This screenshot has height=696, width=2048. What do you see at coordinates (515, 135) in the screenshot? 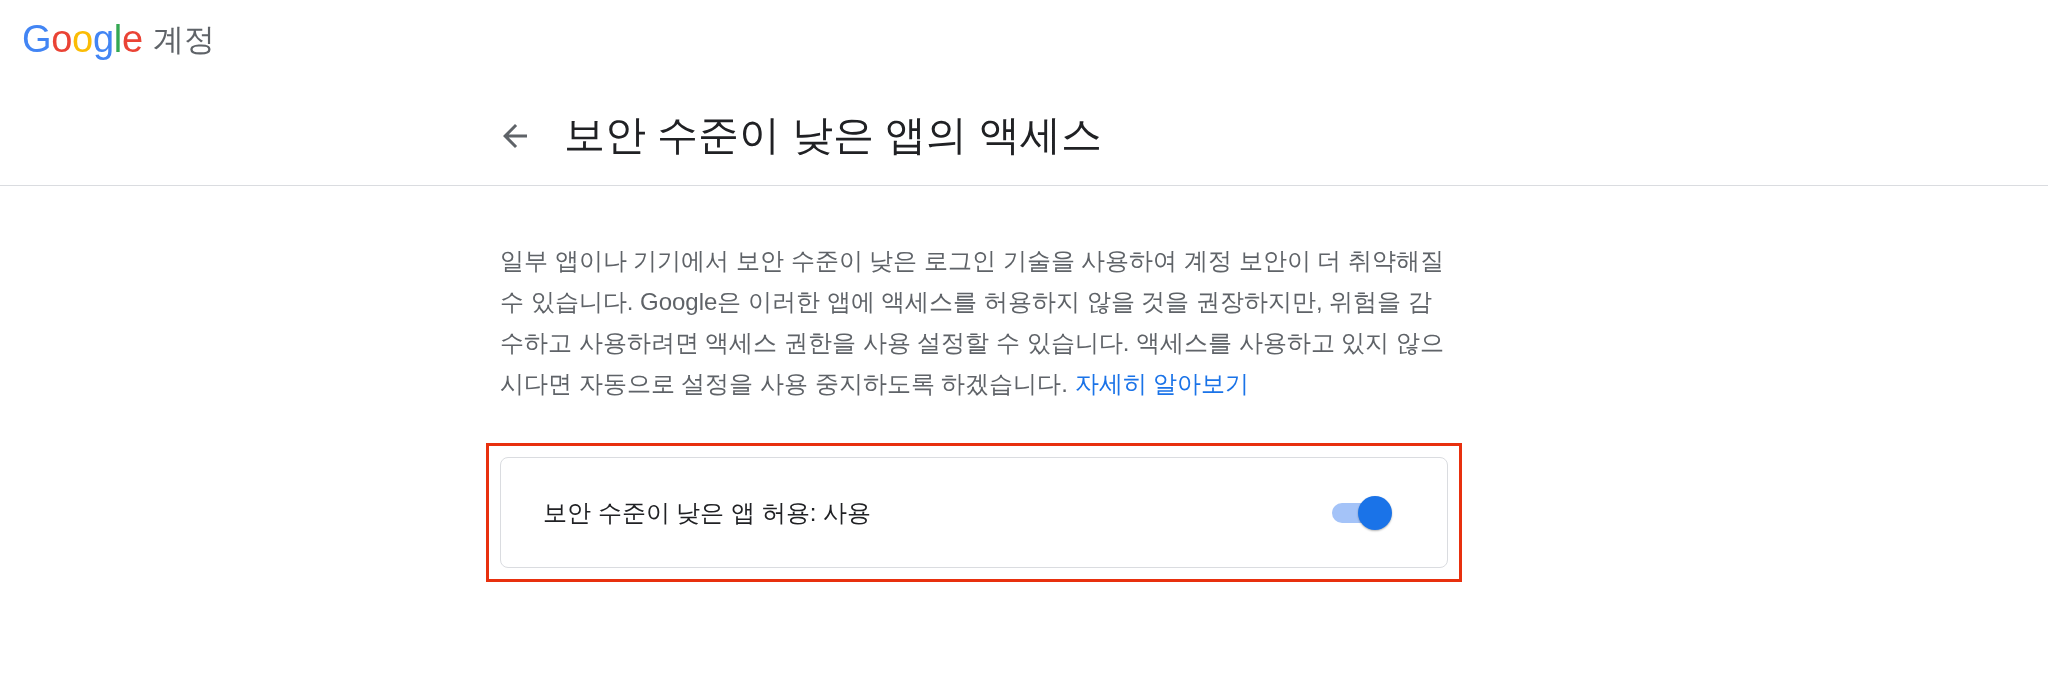
I see `arrow-left-icon` at bounding box center [515, 135].